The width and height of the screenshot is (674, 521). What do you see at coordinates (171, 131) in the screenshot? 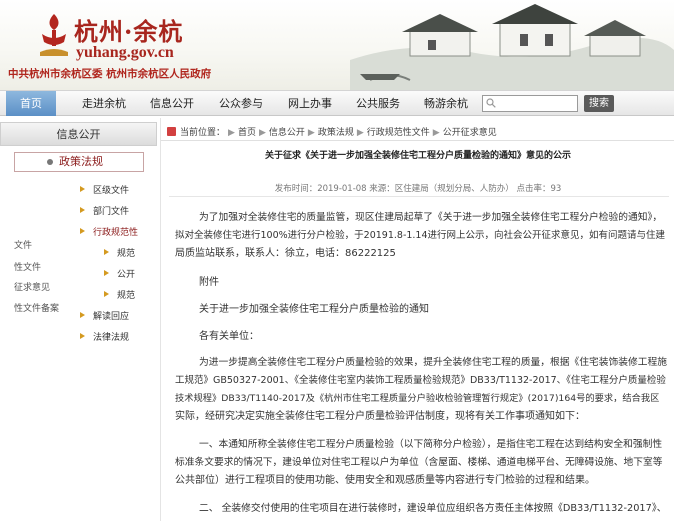
I see `location-icon` at bounding box center [171, 131].